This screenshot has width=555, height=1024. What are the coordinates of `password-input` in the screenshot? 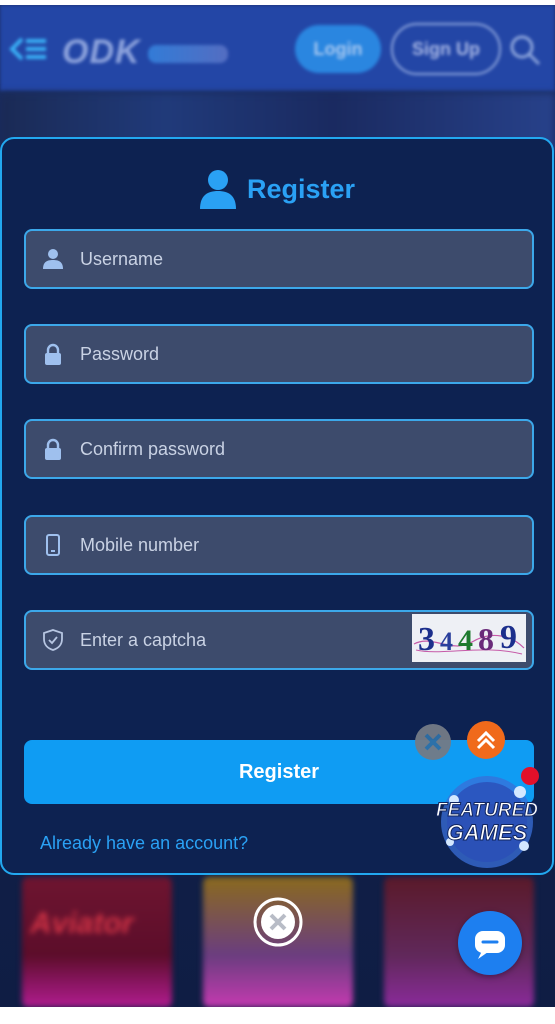 It's located at (250, 354).